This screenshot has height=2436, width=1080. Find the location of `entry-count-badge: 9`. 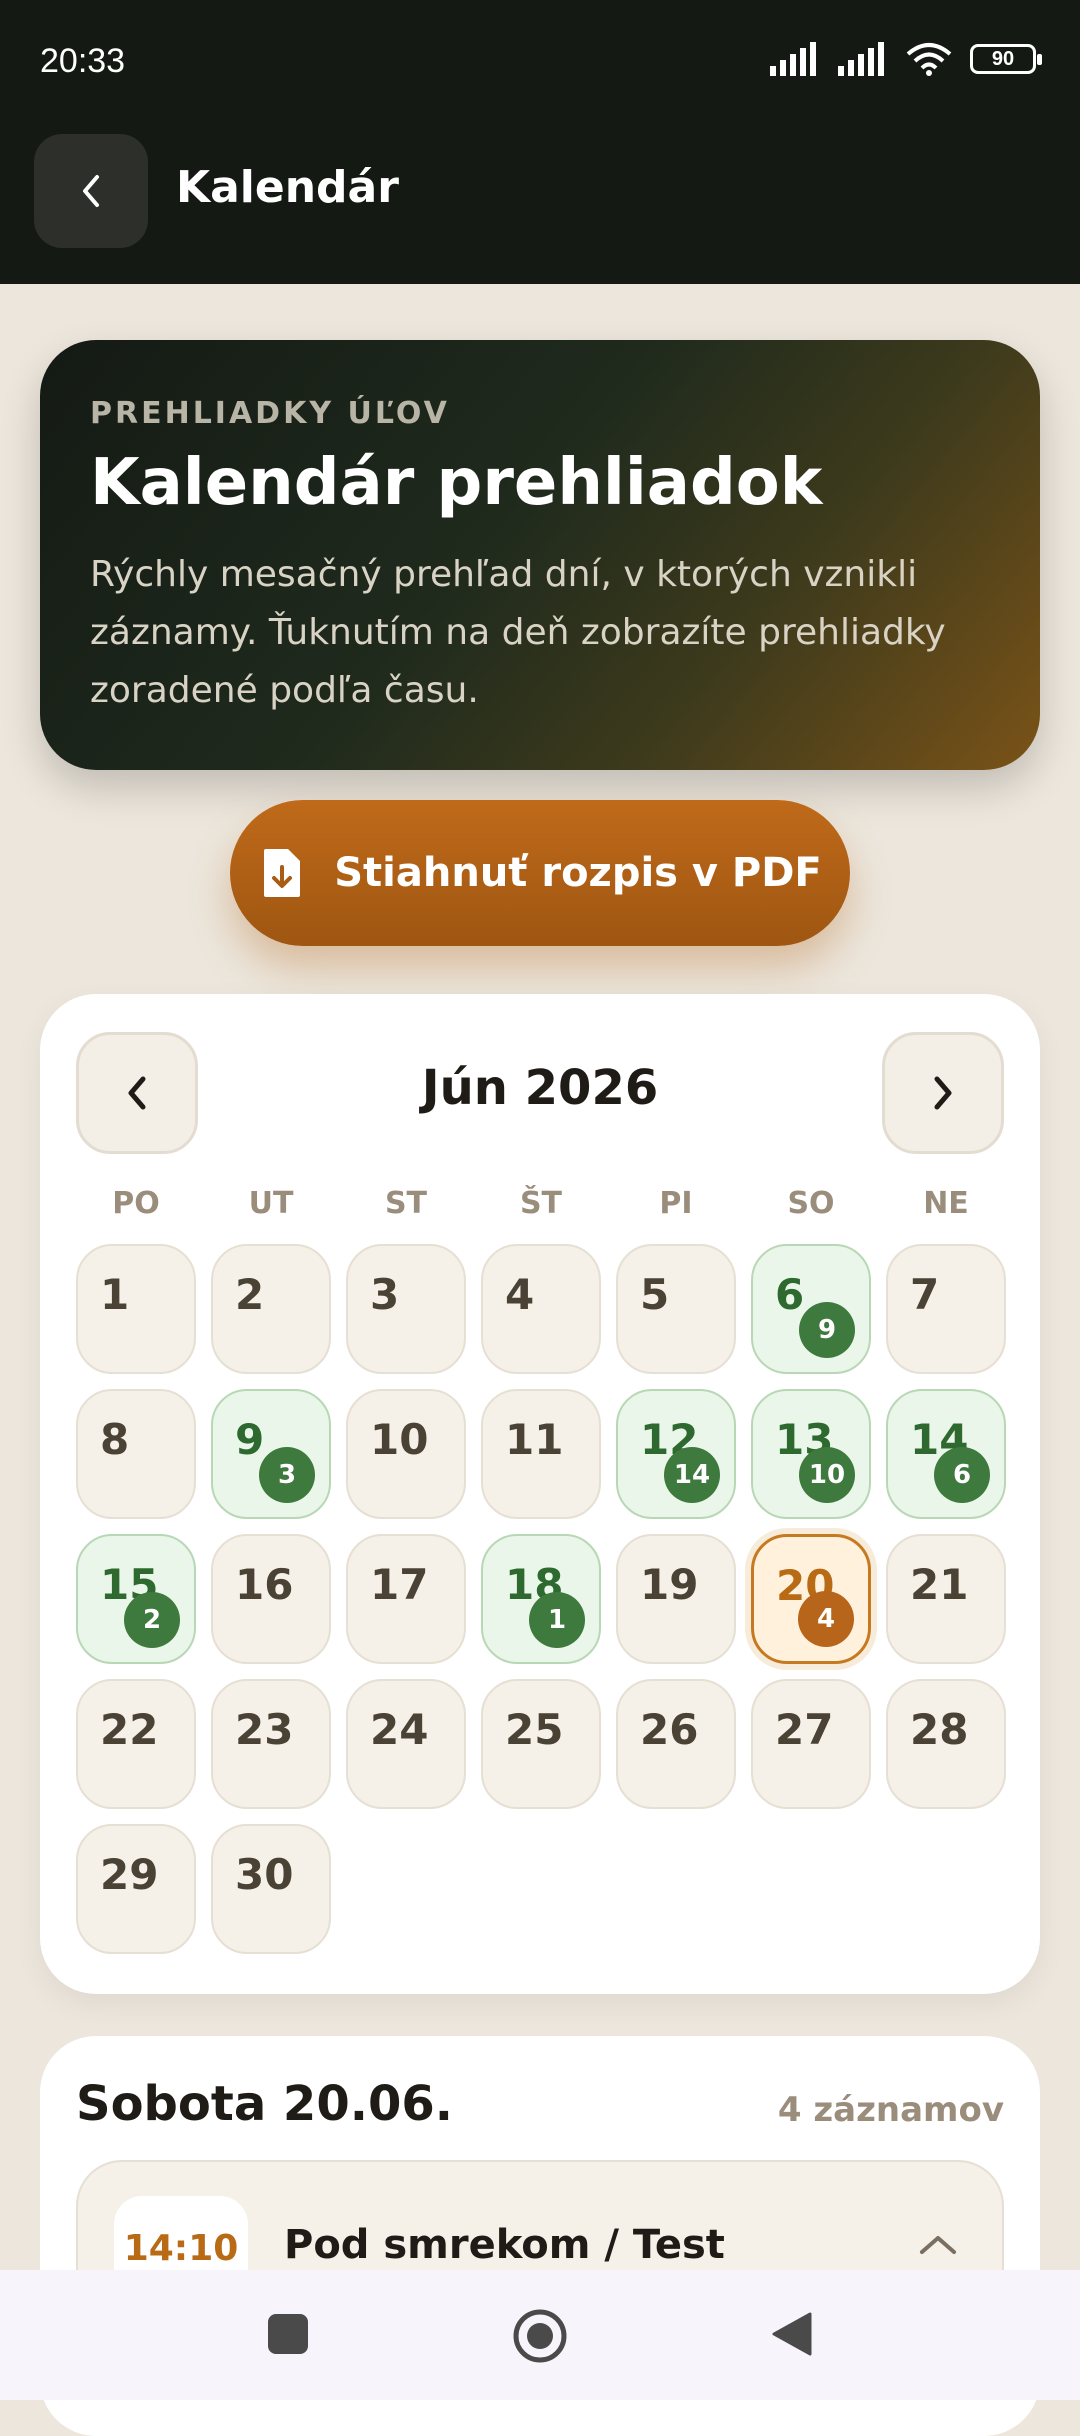

entry-count-badge: 9 is located at coordinates (827, 1330).